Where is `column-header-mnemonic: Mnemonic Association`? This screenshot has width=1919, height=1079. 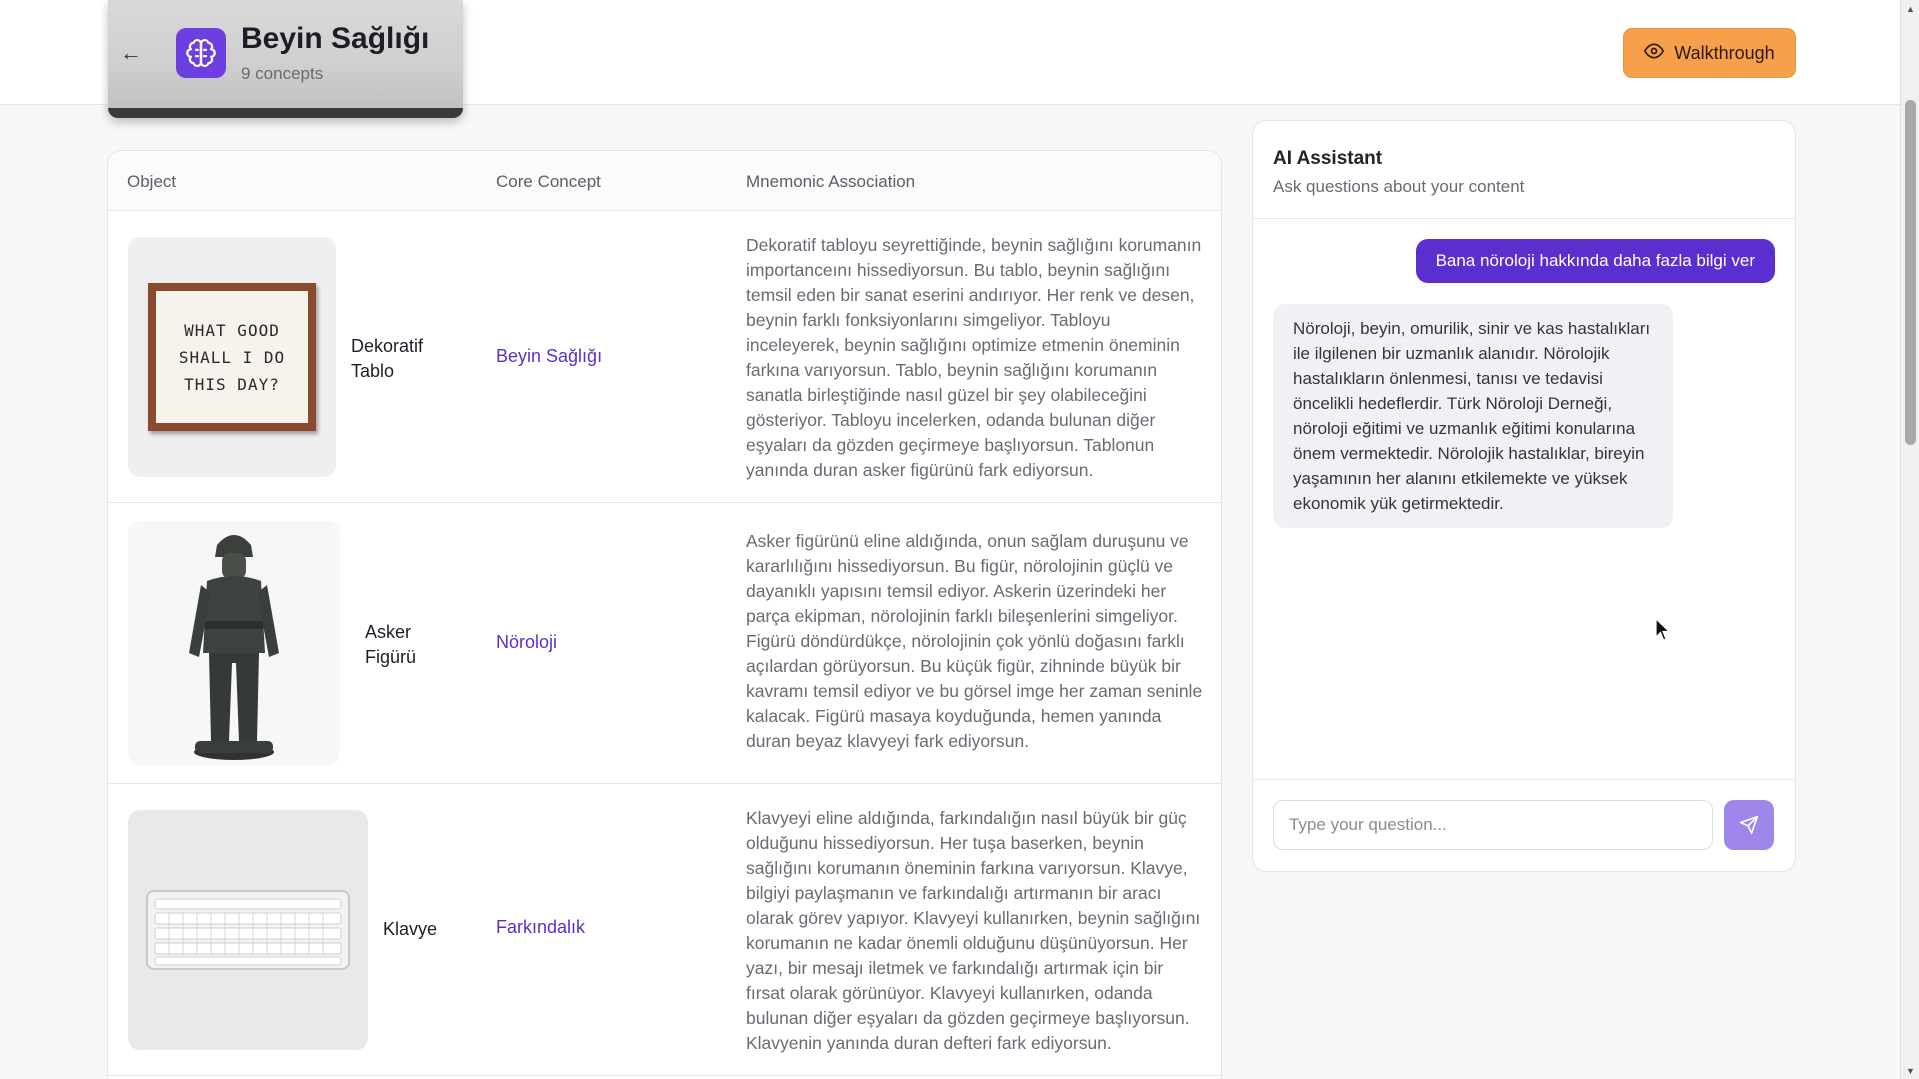 column-header-mnemonic: Mnemonic Association is located at coordinates (831, 181).